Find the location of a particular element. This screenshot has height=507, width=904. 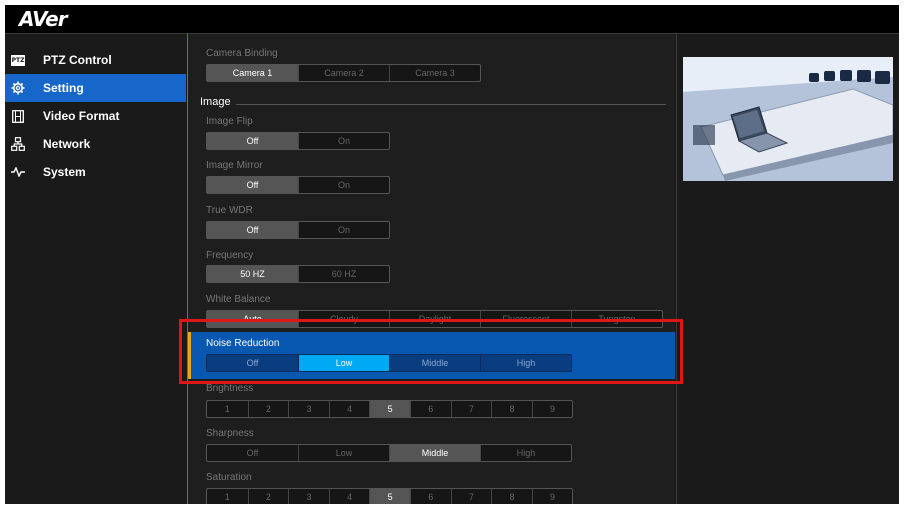

brightness-option: 7 is located at coordinates (471, 409).